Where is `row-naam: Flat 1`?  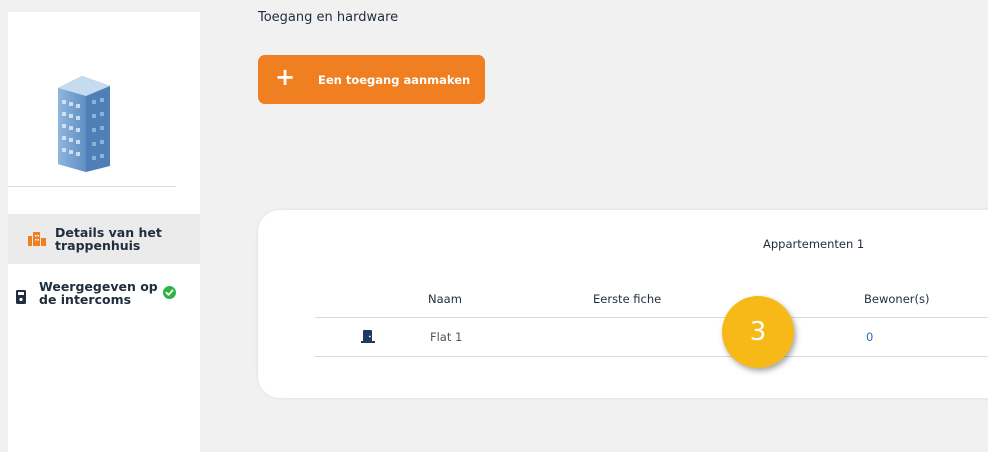 row-naam: Flat 1 is located at coordinates (446, 337).